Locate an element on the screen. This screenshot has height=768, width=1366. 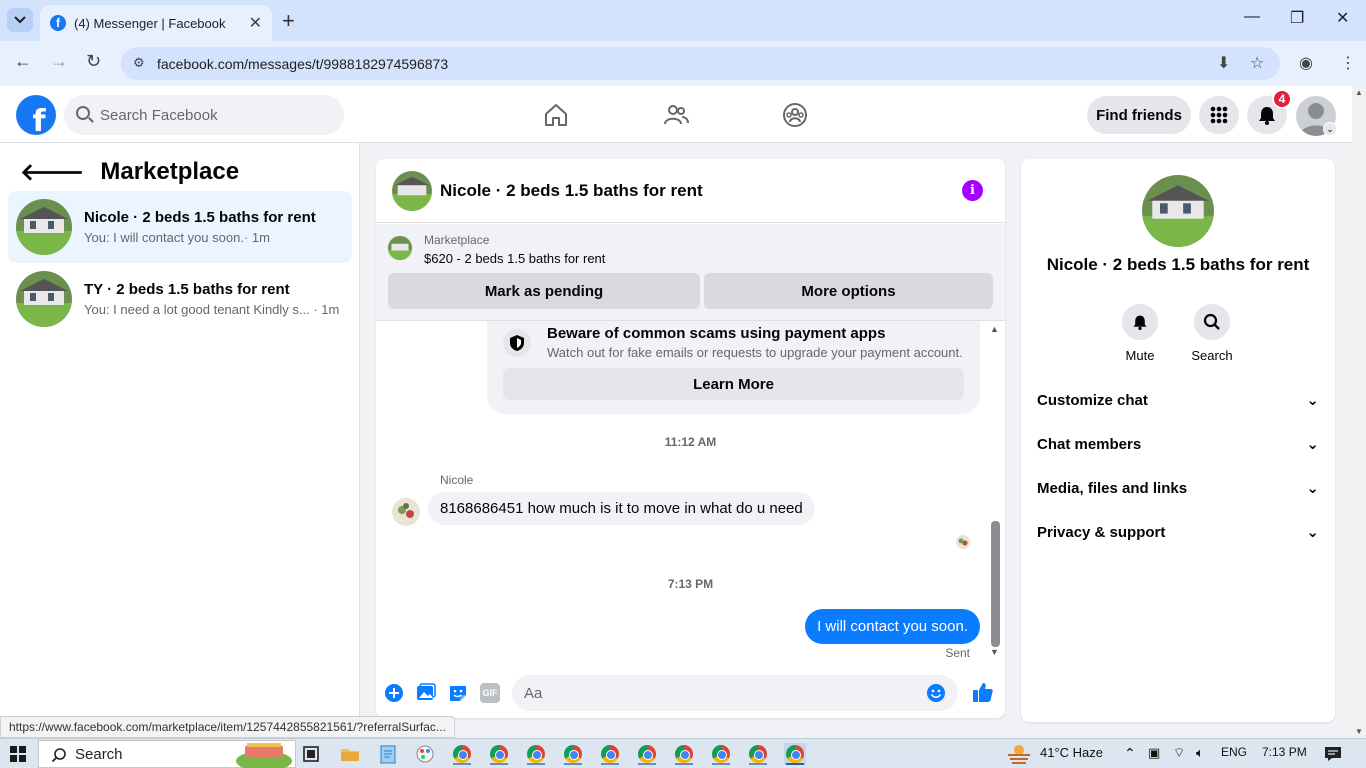
sender-avatar is located at coordinates (406, 512).